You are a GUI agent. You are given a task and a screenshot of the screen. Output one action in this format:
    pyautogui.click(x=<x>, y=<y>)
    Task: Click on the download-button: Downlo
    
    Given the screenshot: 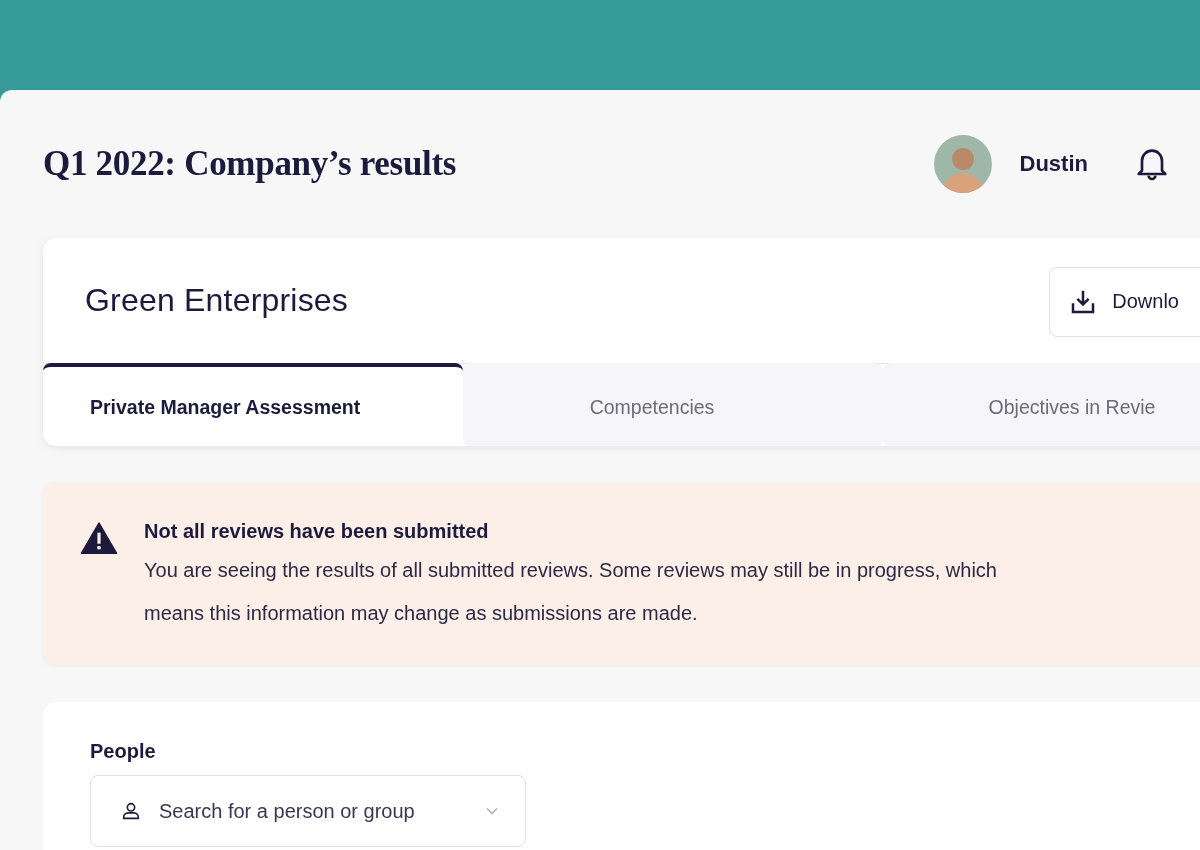 What is the action you would take?
    pyautogui.click(x=1124, y=301)
    